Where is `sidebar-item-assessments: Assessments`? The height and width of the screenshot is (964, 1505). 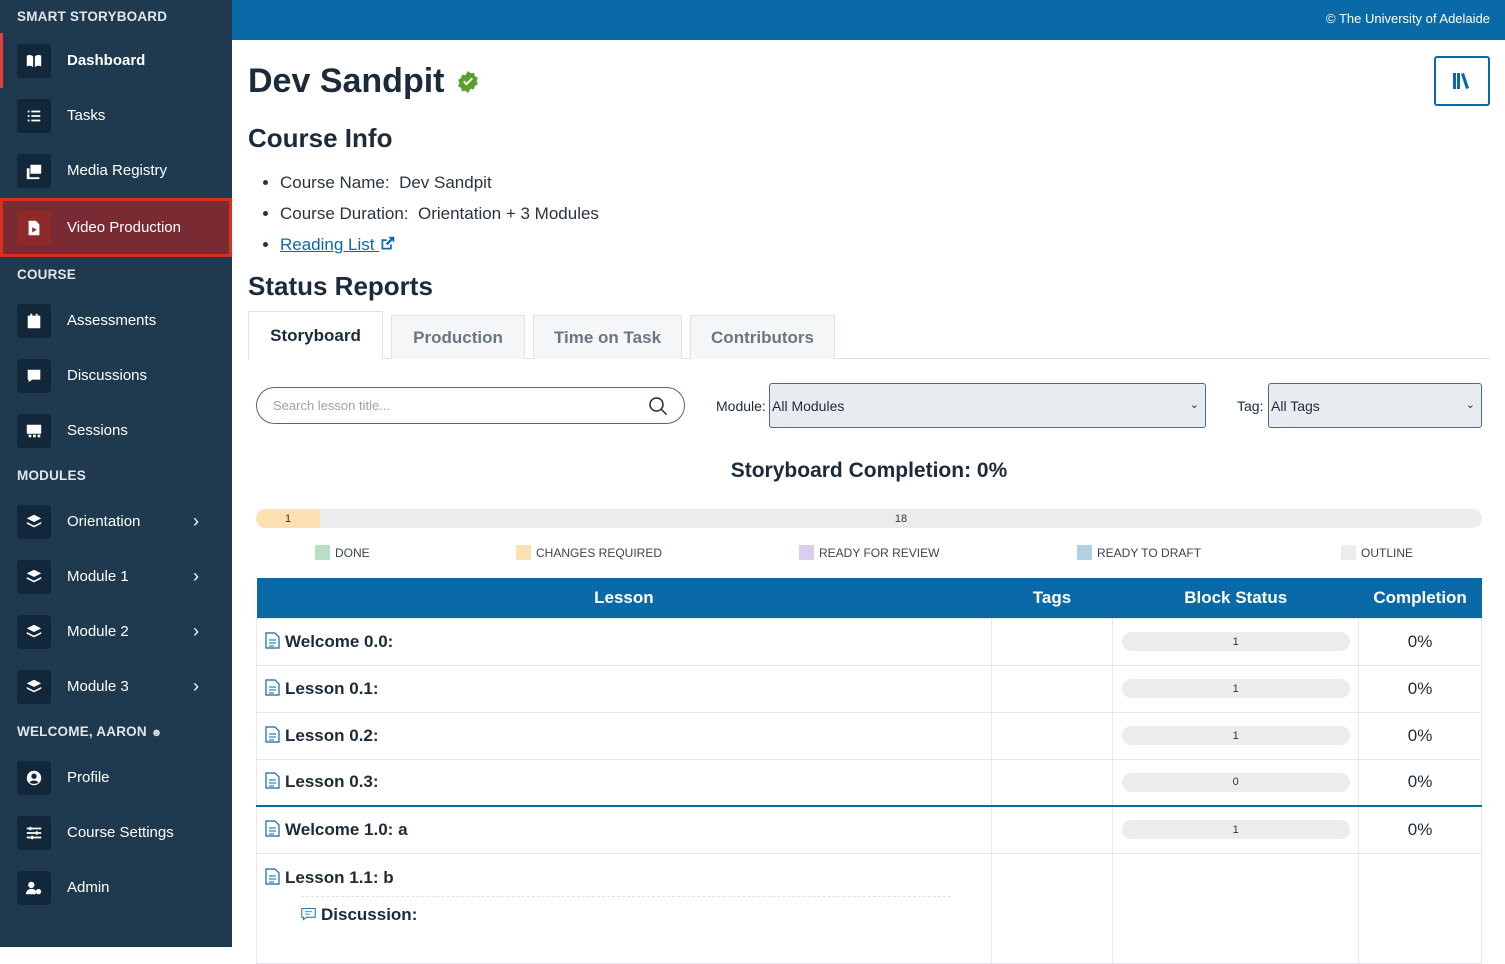 sidebar-item-assessments: Assessments is located at coordinates (116, 320).